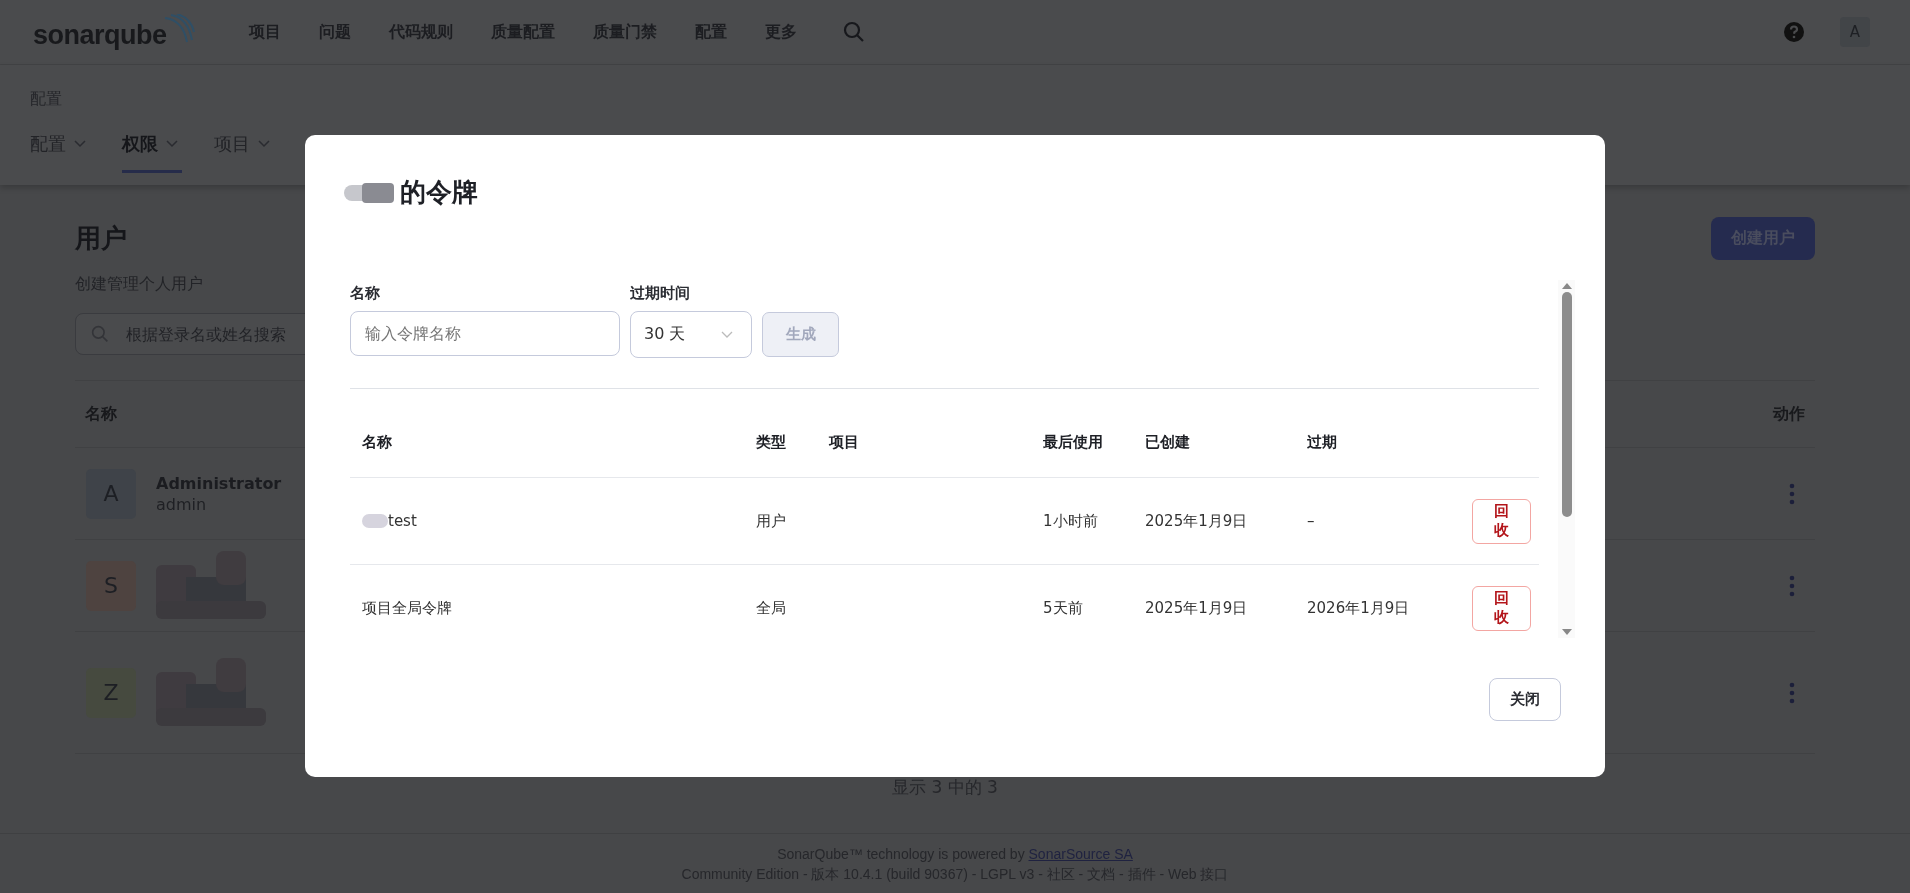  Describe the element at coordinates (844, 442) in the screenshot. I see `column-header: 项目` at that location.